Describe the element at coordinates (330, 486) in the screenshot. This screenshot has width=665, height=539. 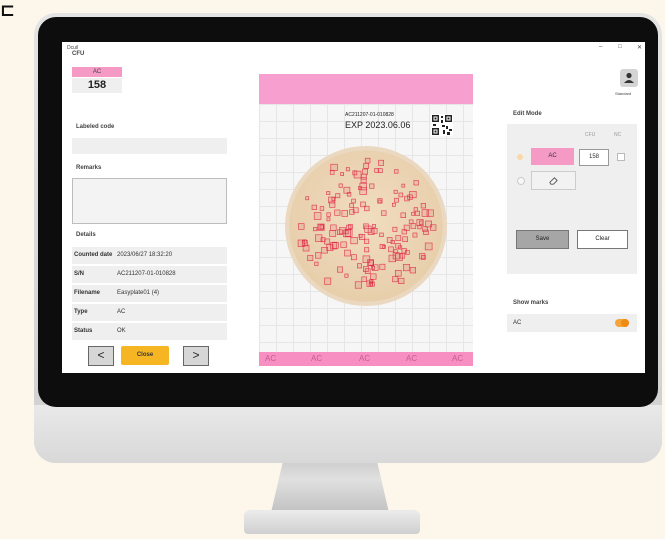
I see `monitor-stand` at that location.